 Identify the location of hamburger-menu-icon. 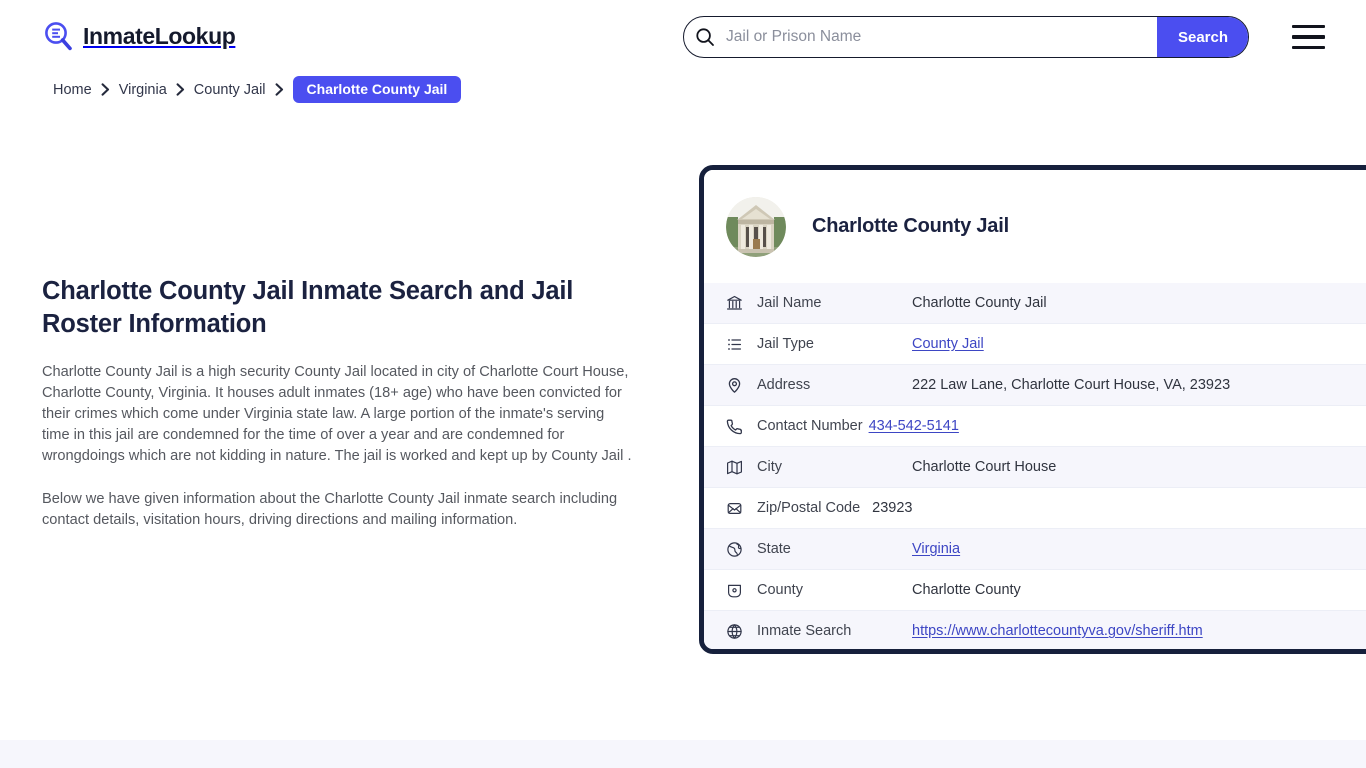
(1308, 37).